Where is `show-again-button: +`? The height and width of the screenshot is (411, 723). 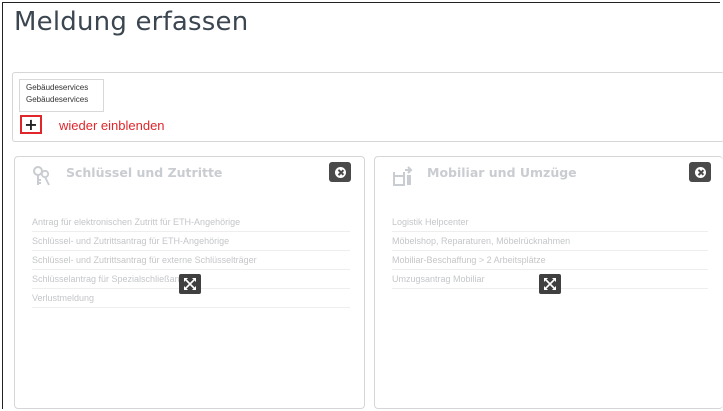
show-again-button: + is located at coordinates (31, 124).